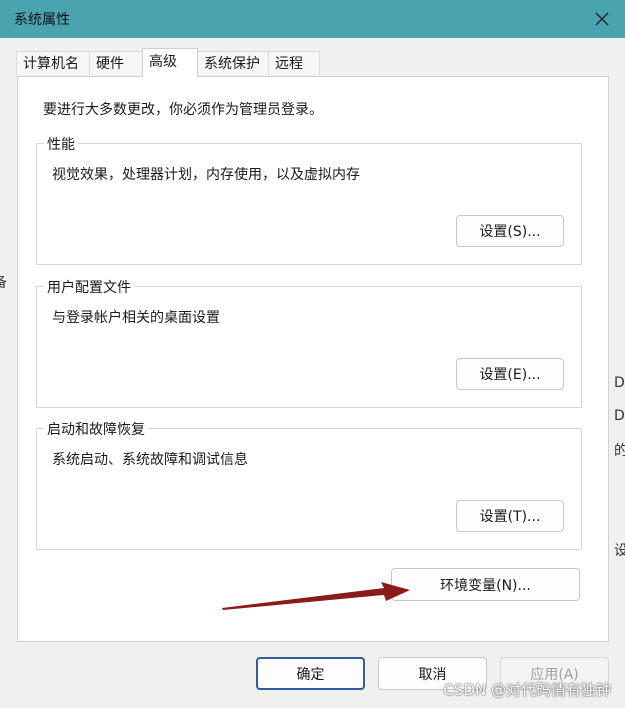  What do you see at coordinates (527, 690) in the screenshot?
I see `watermark: CSDN @对代码情有独钟` at bounding box center [527, 690].